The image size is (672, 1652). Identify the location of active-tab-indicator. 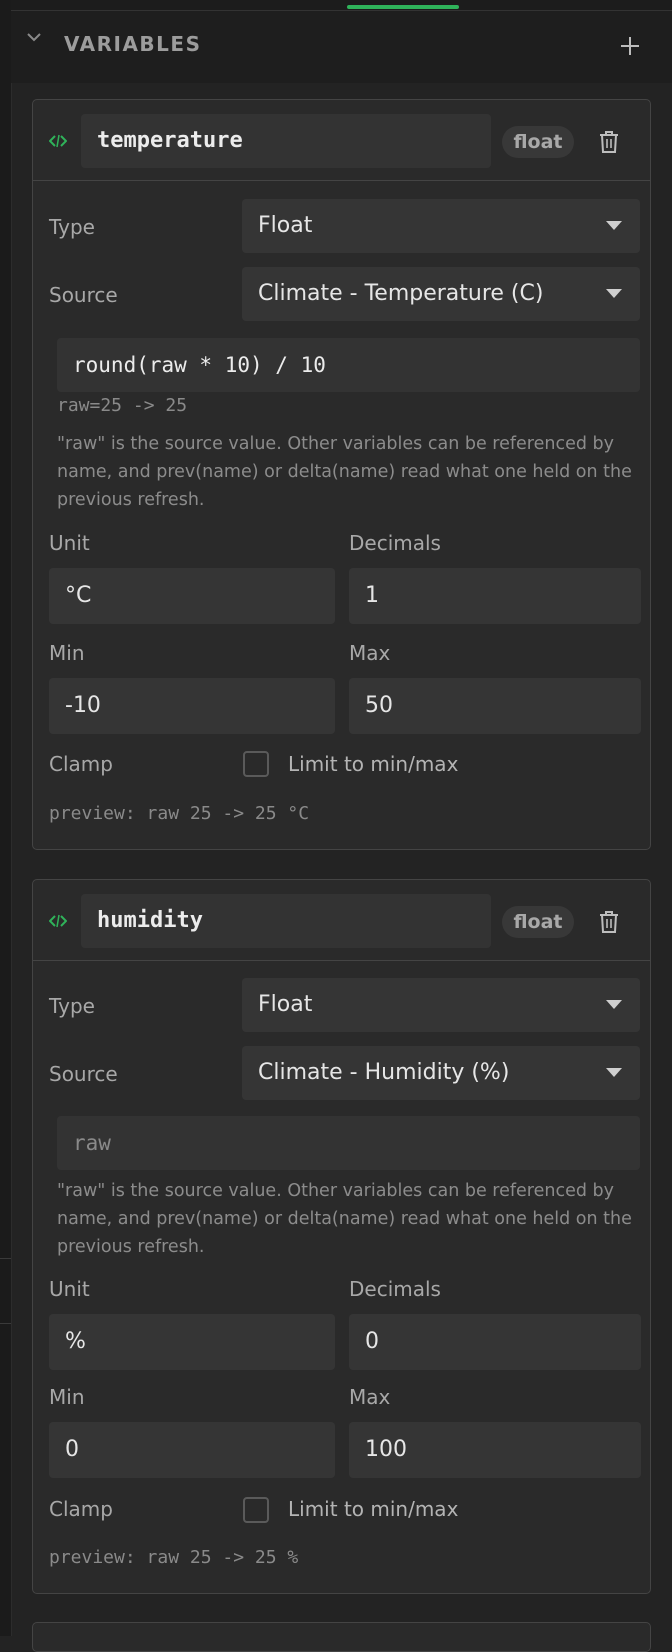
(403, 7).